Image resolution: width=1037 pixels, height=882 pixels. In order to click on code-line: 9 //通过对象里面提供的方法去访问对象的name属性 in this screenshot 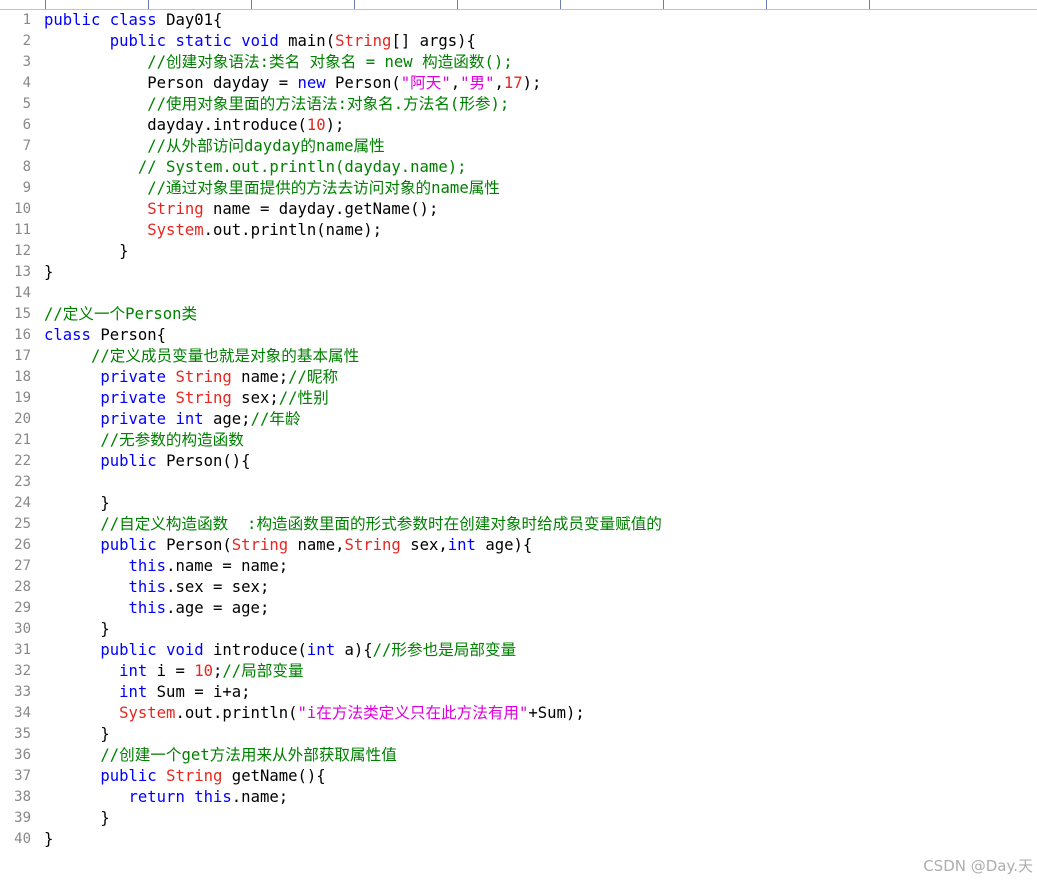, I will do `click(528, 188)`.